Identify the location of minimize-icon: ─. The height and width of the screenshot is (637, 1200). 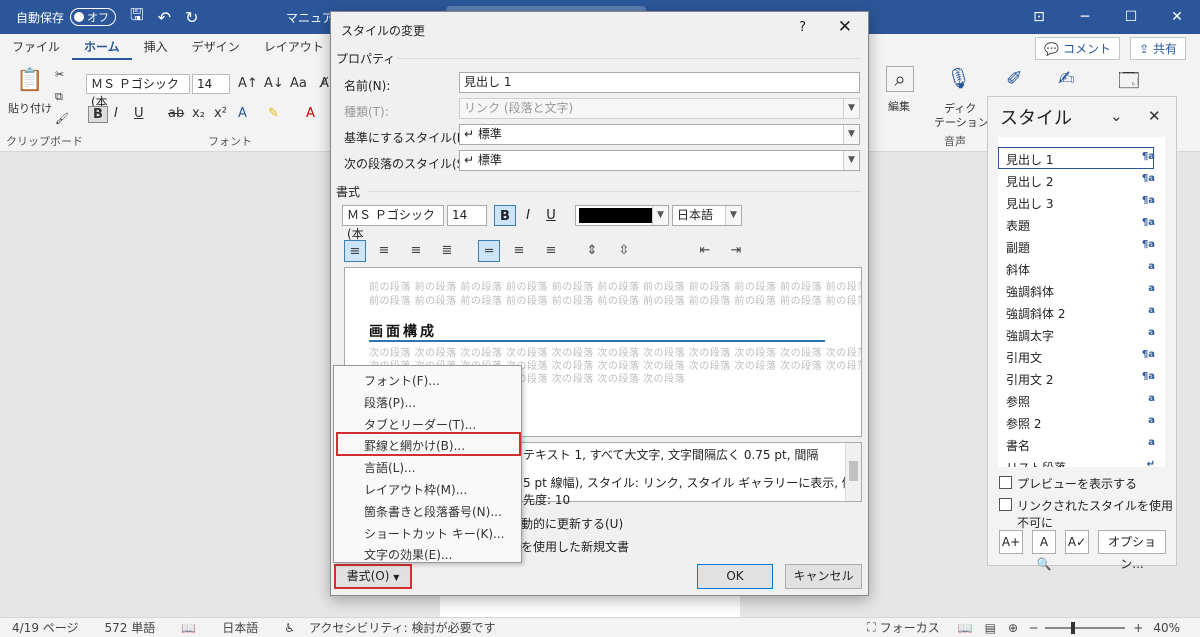
(1085, 17).